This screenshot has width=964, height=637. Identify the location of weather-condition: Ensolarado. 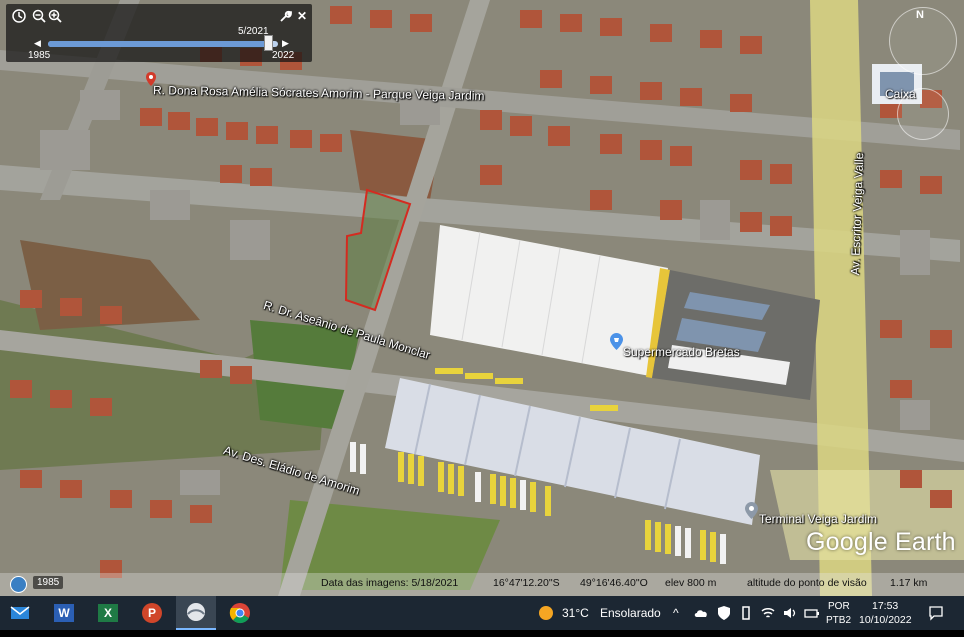
(630, 613).